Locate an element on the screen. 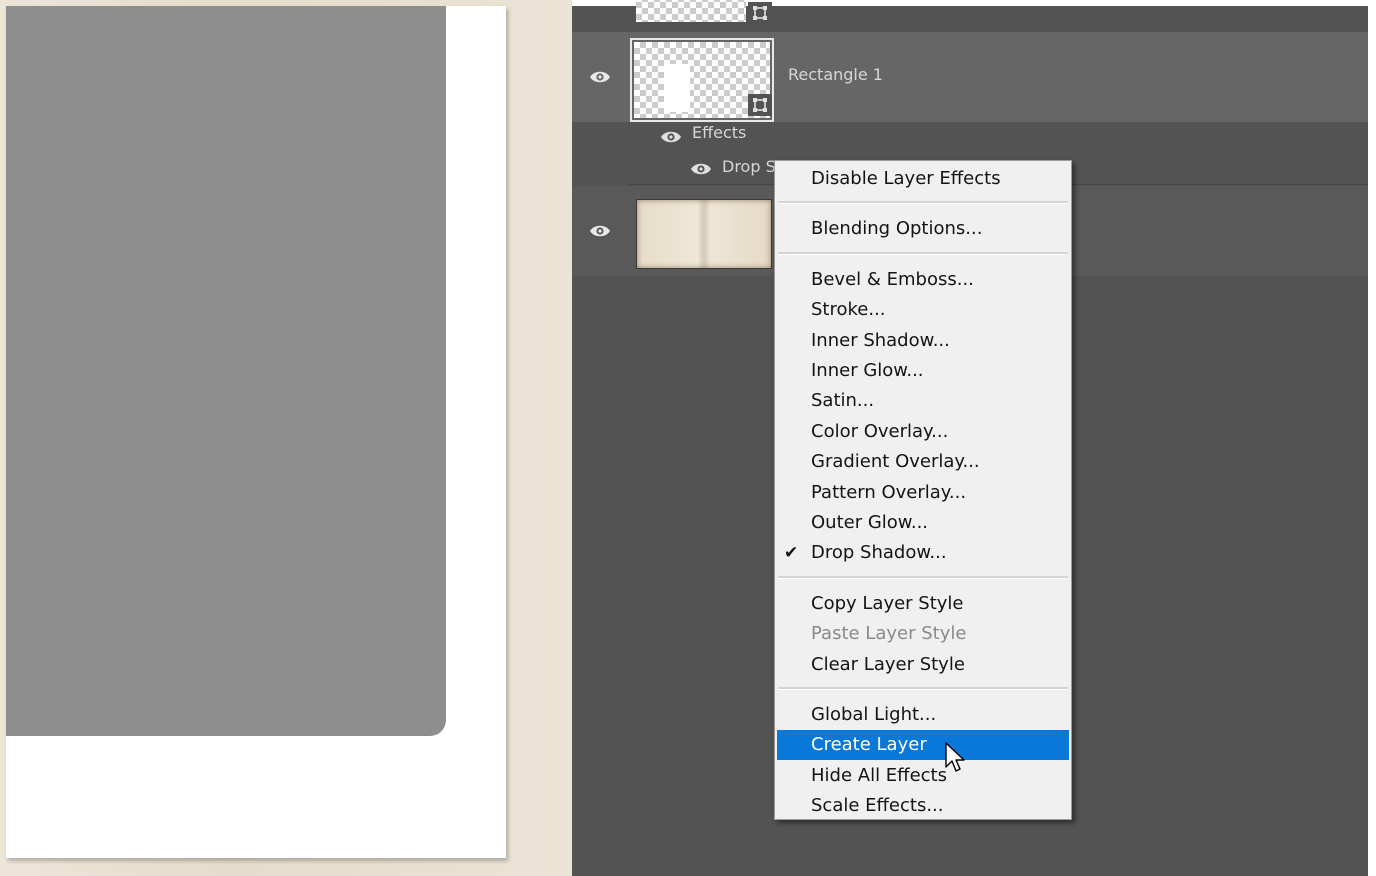 This screenshot has width=1376, height=876. layer-row-partial is located at coordinates (970, 16).